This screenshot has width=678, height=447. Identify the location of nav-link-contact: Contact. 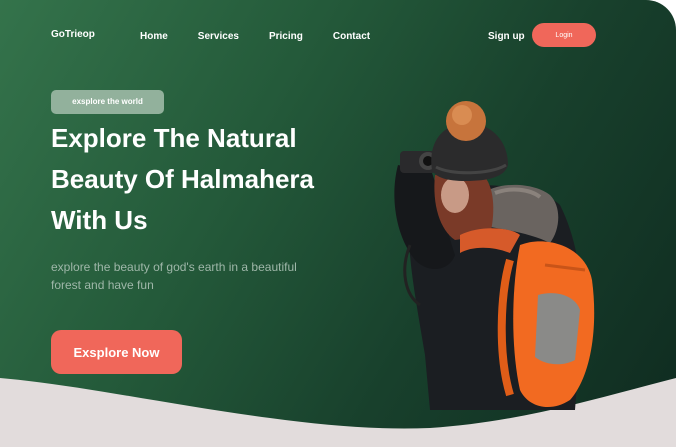
(351, 36).